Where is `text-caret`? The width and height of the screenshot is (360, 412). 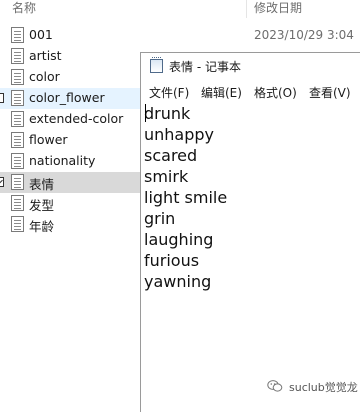 text-caret is located at coordinates (145, 113).